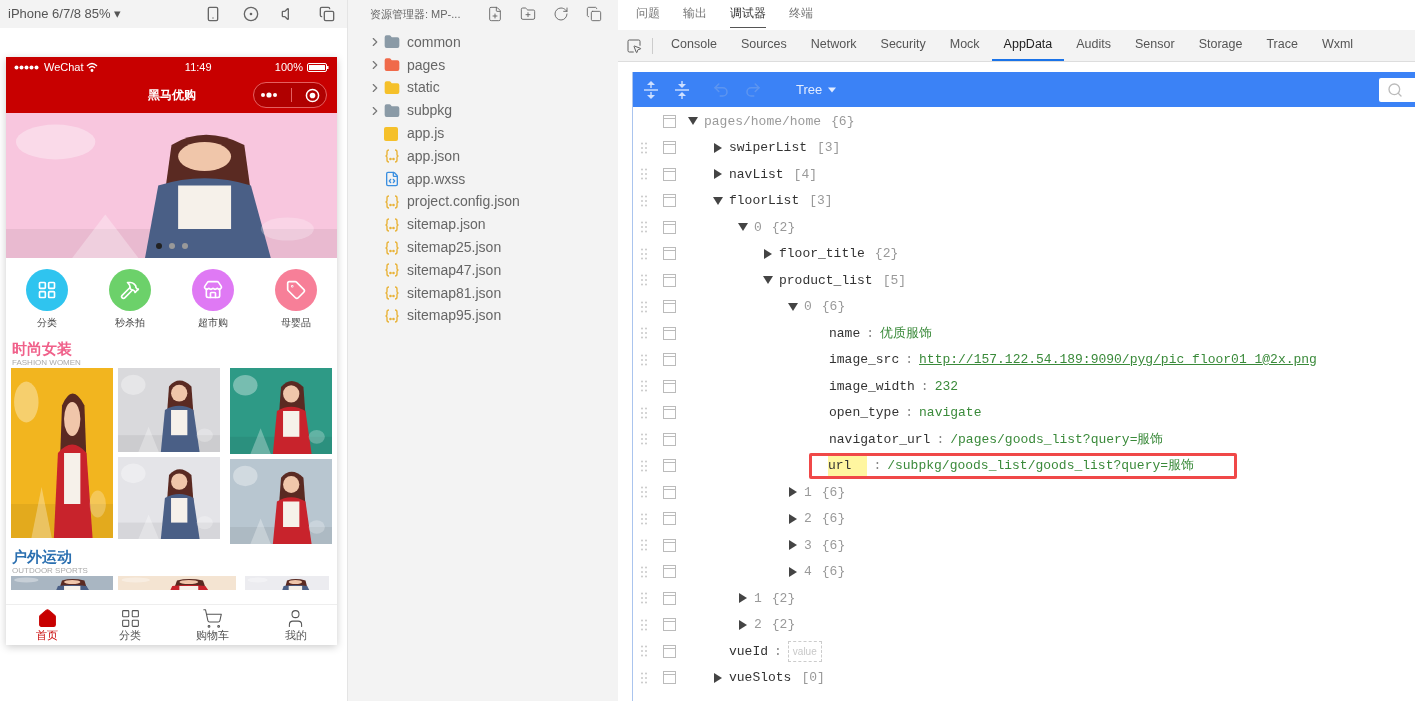 The height and width of the screenshot is (701, 1415). Describe the element at coordinates (295, 322) in the screenshot. I see `category-label: 母婴品` at that location.